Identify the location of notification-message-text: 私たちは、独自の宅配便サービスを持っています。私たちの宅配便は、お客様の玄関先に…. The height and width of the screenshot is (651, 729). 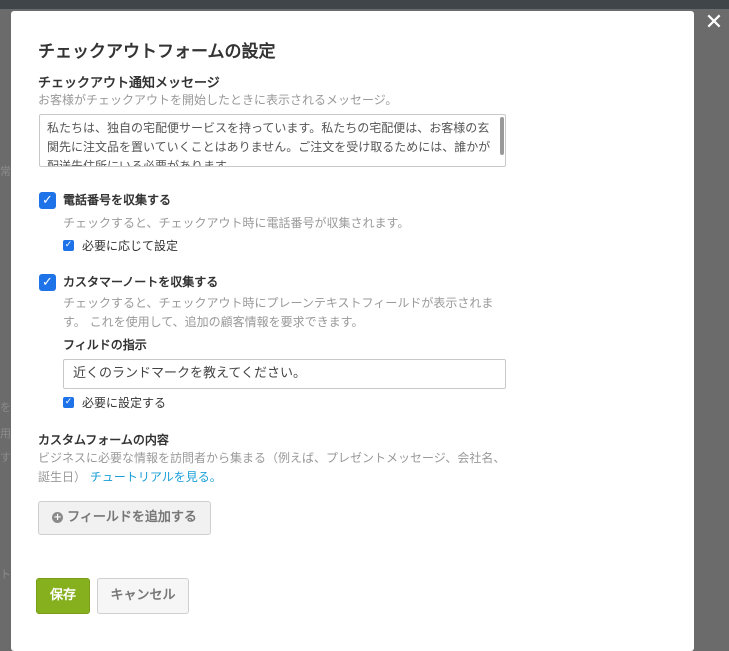
(269, 144).